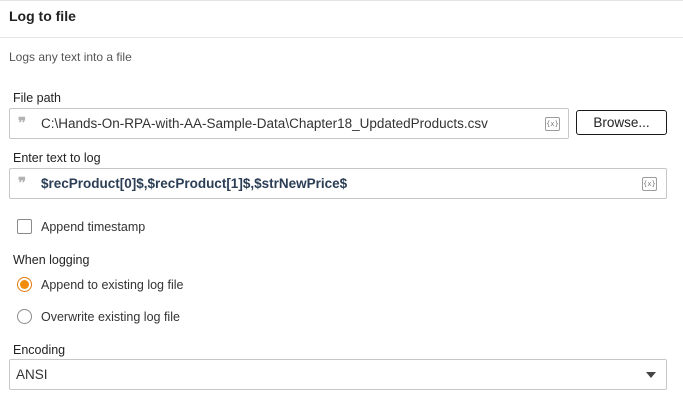 This screenshot has height=402, width=683. I want to click on panel-description: Logs any text into a file, so click(70, 57).